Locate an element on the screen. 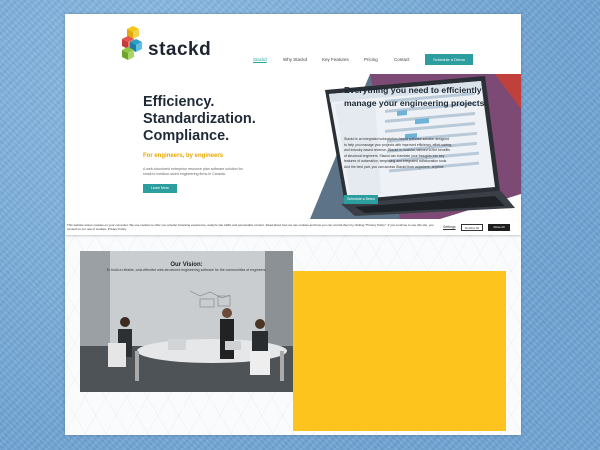 The image size is (600, 450). headline-efficiency: Efficiency. is located at coordinates (179, 102).